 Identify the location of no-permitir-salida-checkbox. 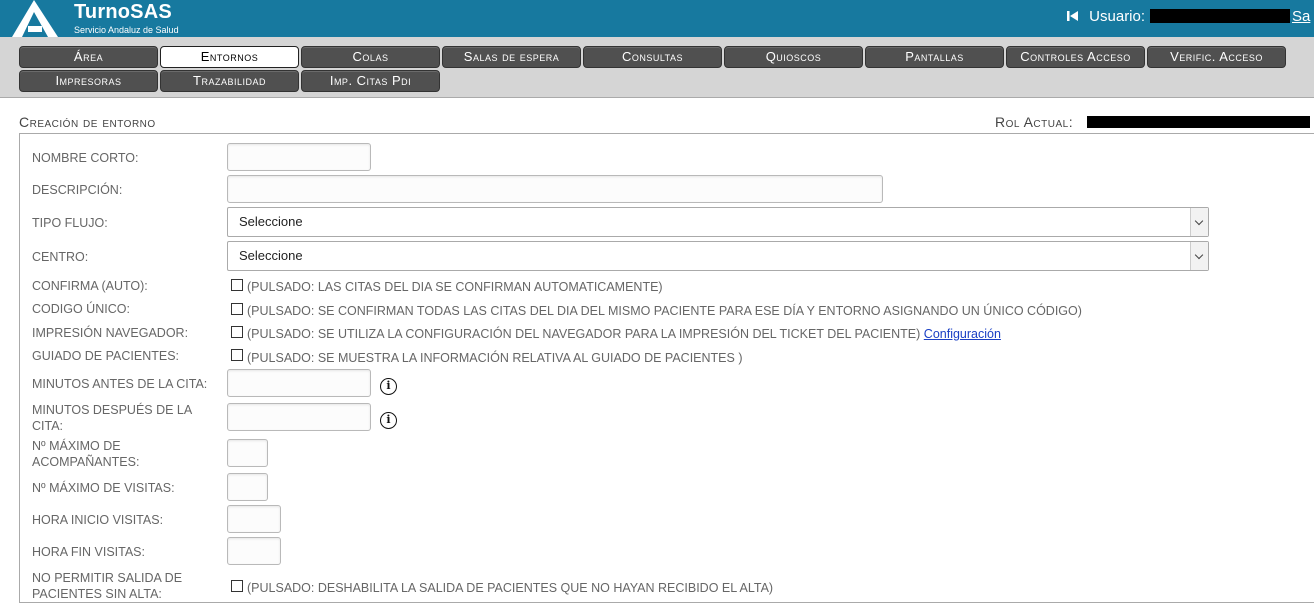
(237, 586).